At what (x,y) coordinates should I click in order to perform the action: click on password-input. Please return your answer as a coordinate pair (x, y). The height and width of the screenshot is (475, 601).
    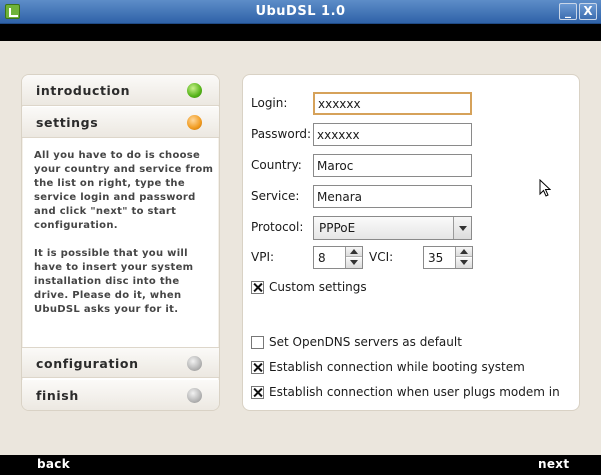
    Looking at the image, I should click on (392, 134).